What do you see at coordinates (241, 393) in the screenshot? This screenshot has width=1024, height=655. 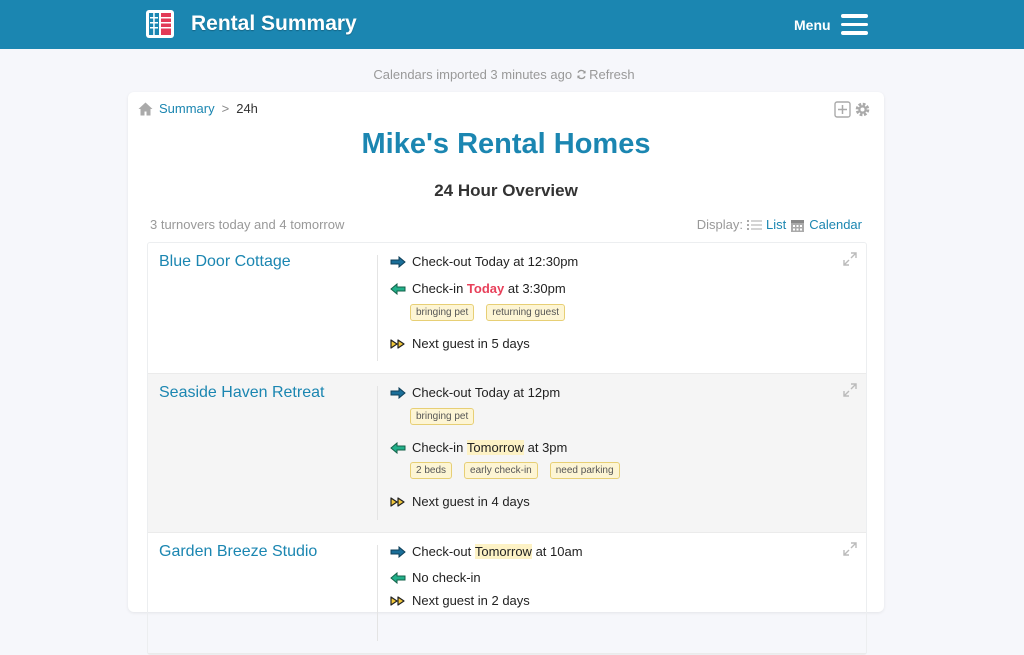 I see `property-name: Seaside Haven Retreat` at bounding box center [241, 393].